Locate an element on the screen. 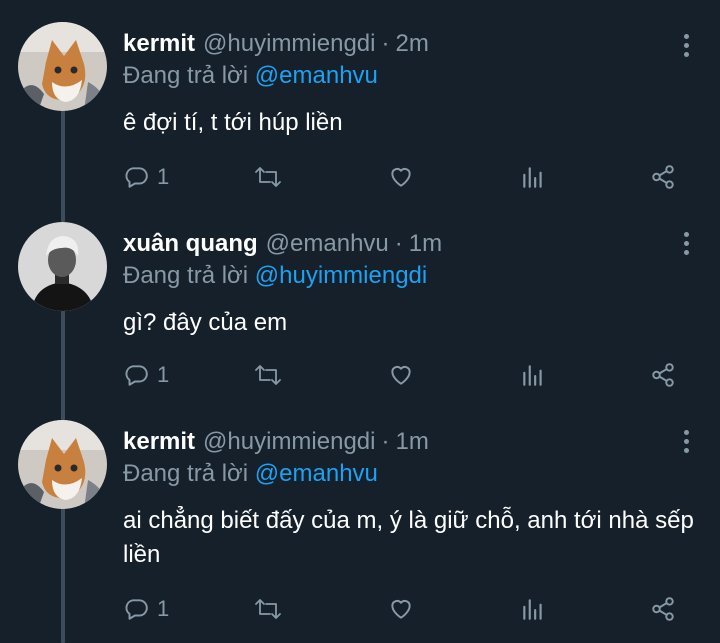 The width and height of the screenshot is (720, 643). tweet-header: xuân quang @emanhvu · 1m is located at coordinates (411, 245).